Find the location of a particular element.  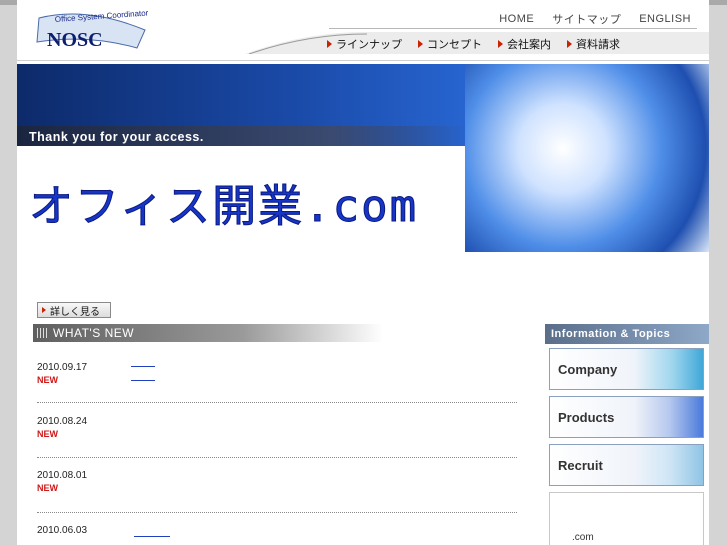

products-button: Products is located at coordinates (626, 417).